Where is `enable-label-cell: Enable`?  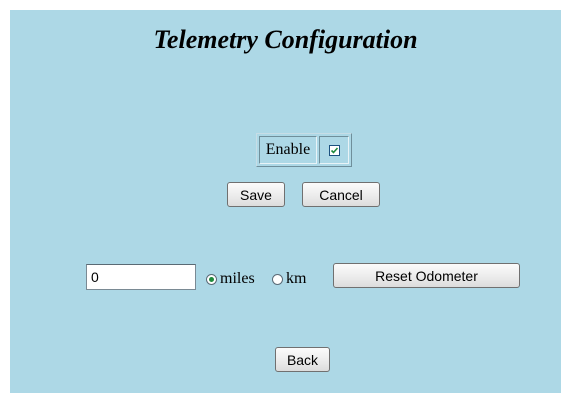 enable-label-cell: Enable is located at coordinates (288, 150).